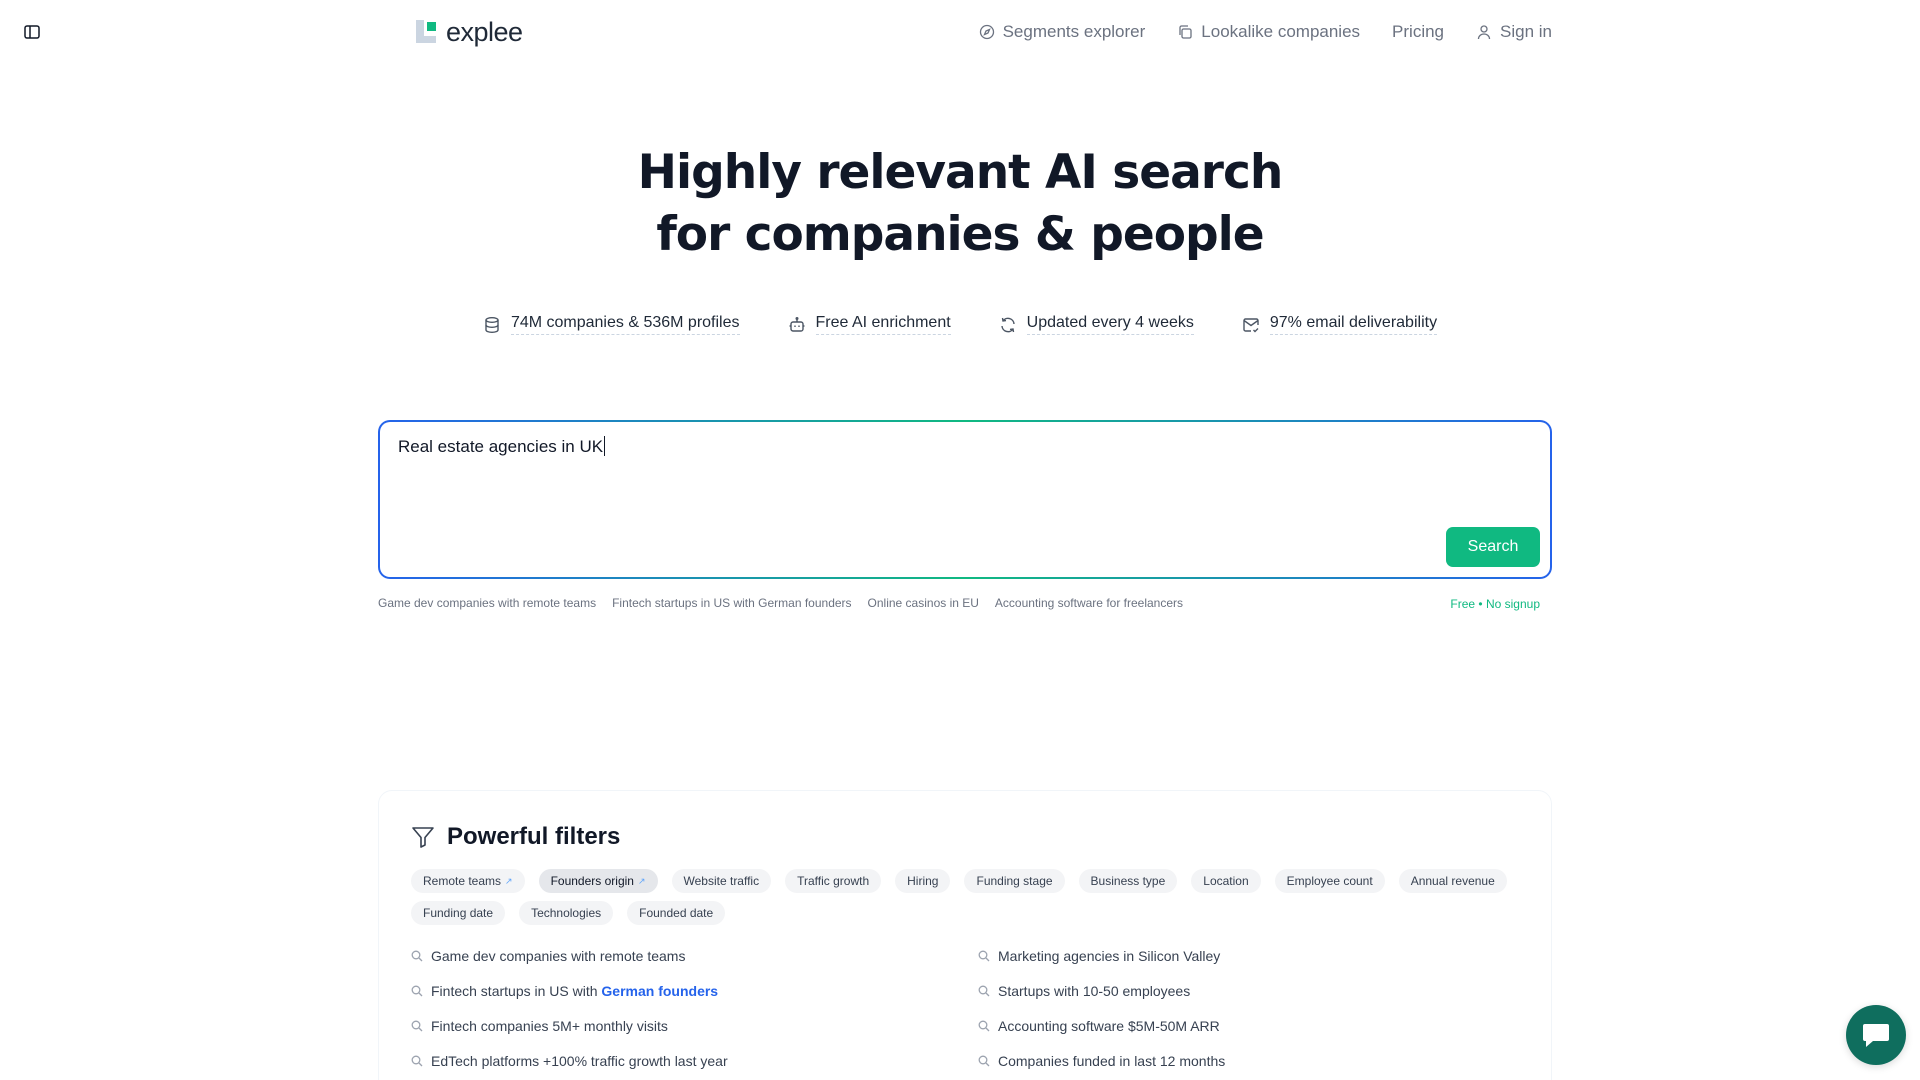 The image size is (1920, 1080). What do you see at coordinates (676, 913) in the screenshot?
I see `chip-founded-date: Founded date` at bounding box center [676, 913].